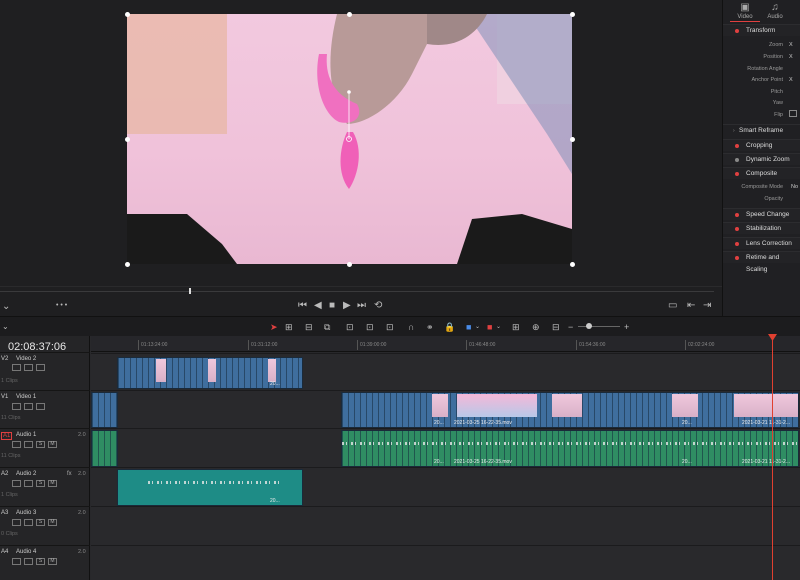  Describe the element at coordinates (745, 11) in the screenshot. I see `inspector-tab-video: ▣ Video` at that location.